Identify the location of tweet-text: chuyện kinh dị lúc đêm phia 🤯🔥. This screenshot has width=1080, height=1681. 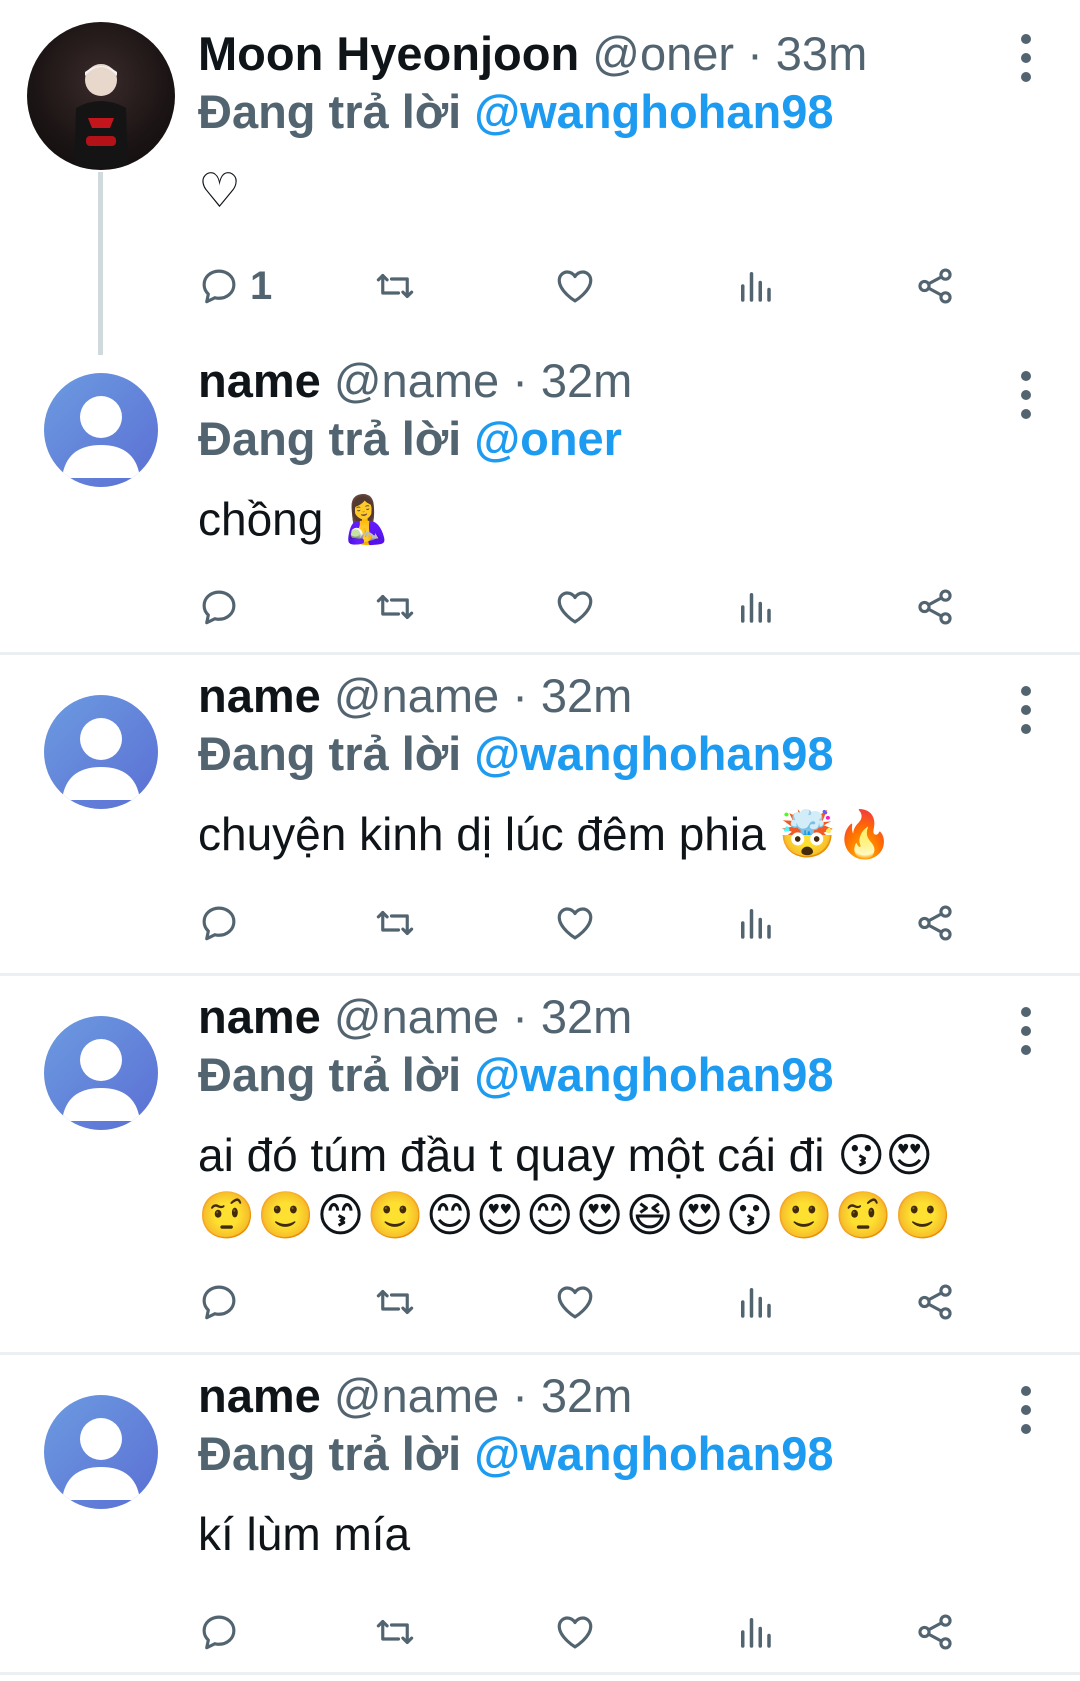
(546, 834).